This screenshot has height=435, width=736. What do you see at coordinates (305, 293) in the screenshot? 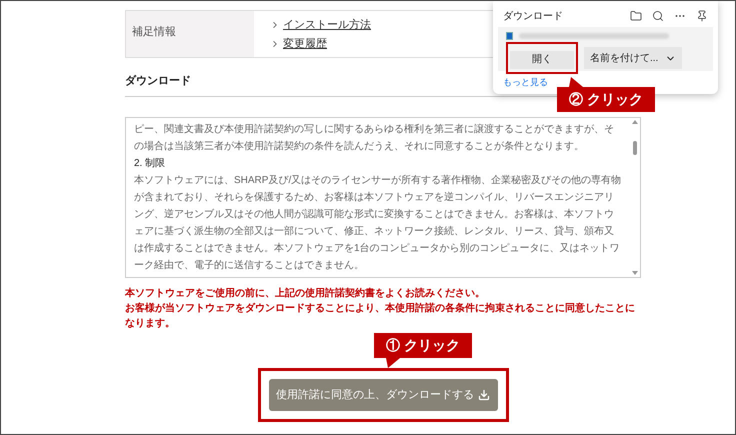
I see `notice-text: 本ソフトウェアをご使用の前に、上記の使用許諾契約書をよくお読みください。` at bounding box center [305, 293].